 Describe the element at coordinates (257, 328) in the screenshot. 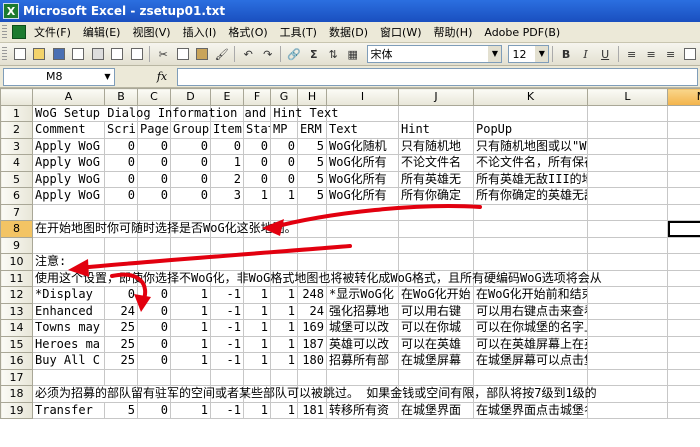

I see `cell-F14: 1` at that location.